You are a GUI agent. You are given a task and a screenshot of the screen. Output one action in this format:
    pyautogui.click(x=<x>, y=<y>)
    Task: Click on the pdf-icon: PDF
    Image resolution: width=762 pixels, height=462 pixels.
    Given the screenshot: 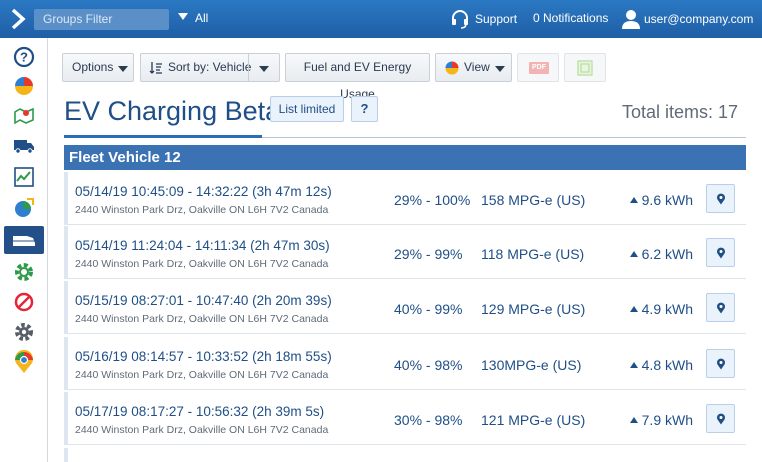 What is the action you would take?
    pyautogui.click(x=539, y=67)
    